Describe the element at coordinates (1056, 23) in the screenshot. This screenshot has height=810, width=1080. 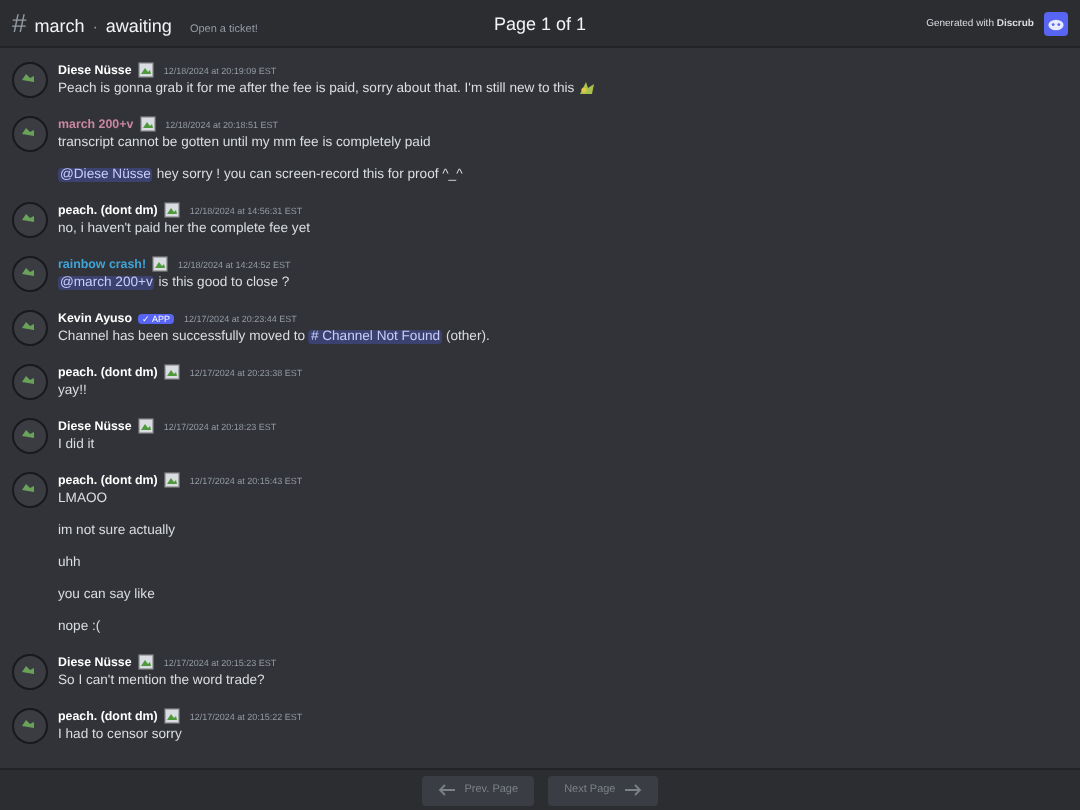
I see `logo-icon` at that location.